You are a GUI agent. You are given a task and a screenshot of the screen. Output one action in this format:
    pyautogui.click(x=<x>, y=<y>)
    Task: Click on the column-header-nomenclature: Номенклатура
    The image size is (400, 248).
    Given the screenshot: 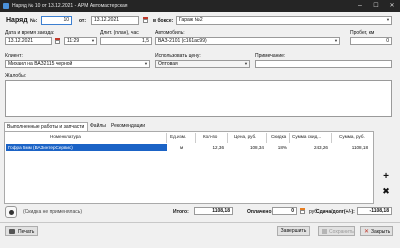 What is the action you would take?
    pyautogui.click(x=65, y=136)
    